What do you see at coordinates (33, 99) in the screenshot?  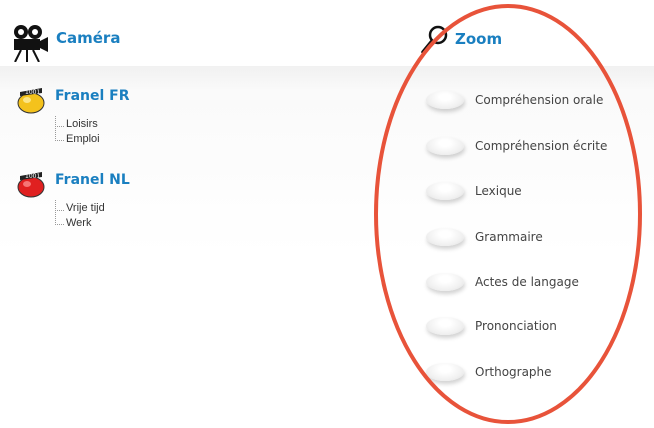 I see `franel-fr-logo: 1001` at bounding box center [33, 99].